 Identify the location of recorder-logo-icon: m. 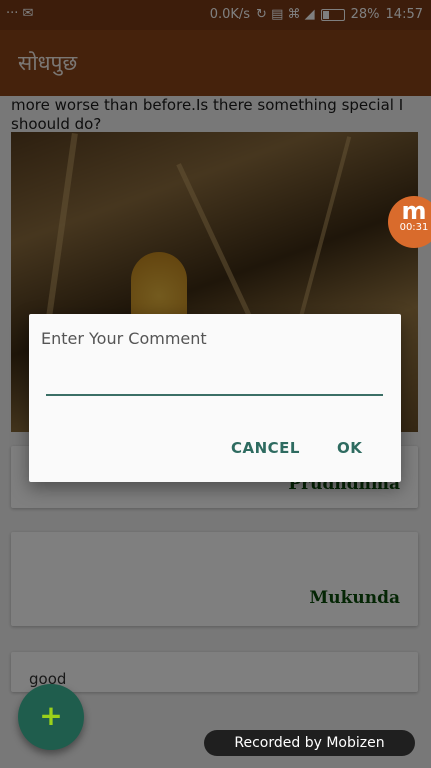
(414, 211).